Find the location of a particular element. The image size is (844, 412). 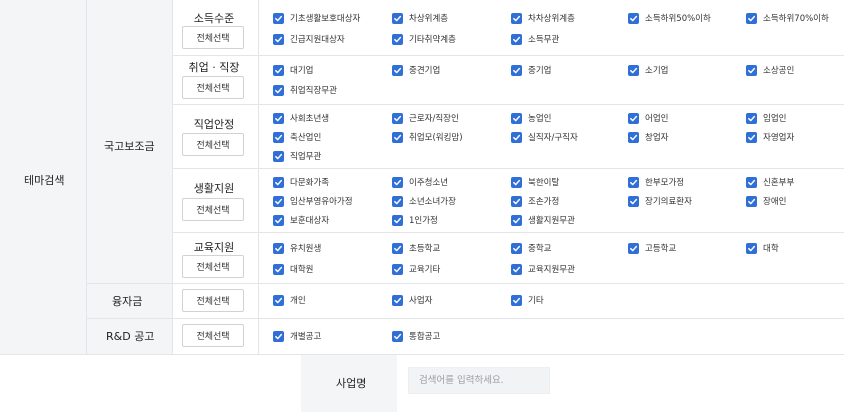

category-label-job-stability: 직업안정 is located at coordinates (214, 124).